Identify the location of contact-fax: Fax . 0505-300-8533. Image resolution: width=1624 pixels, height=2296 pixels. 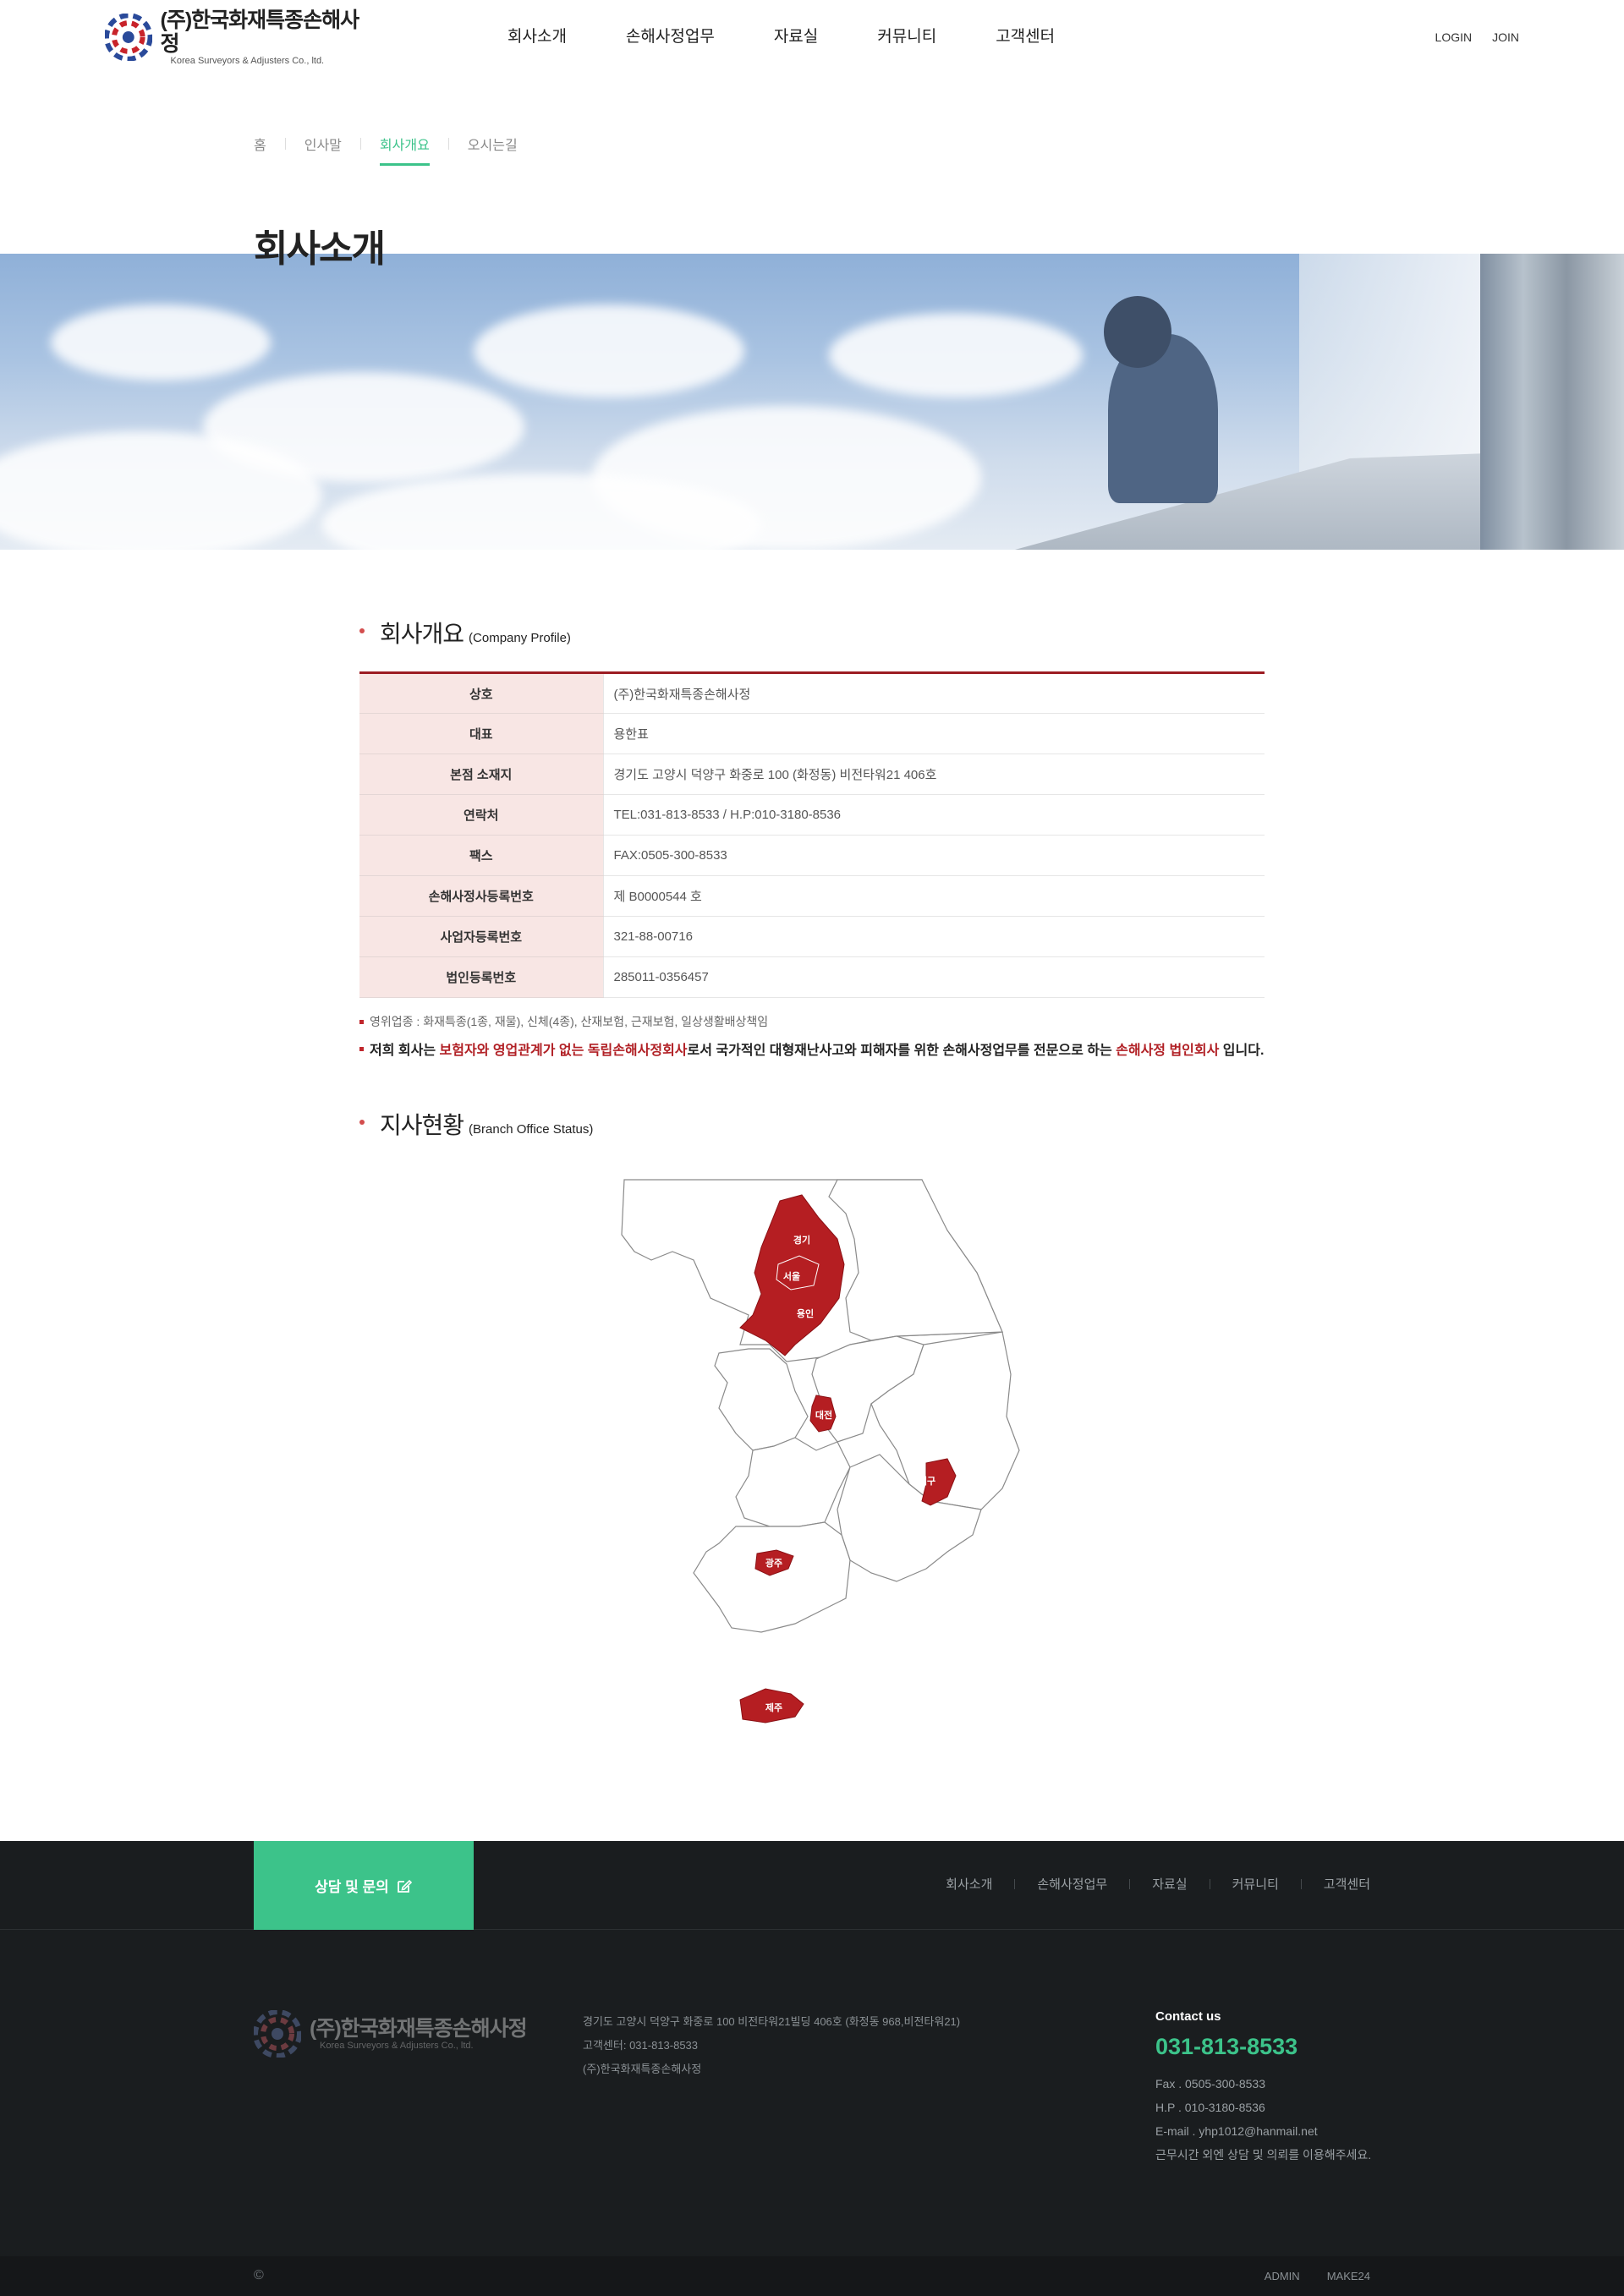
(1210, 2084).